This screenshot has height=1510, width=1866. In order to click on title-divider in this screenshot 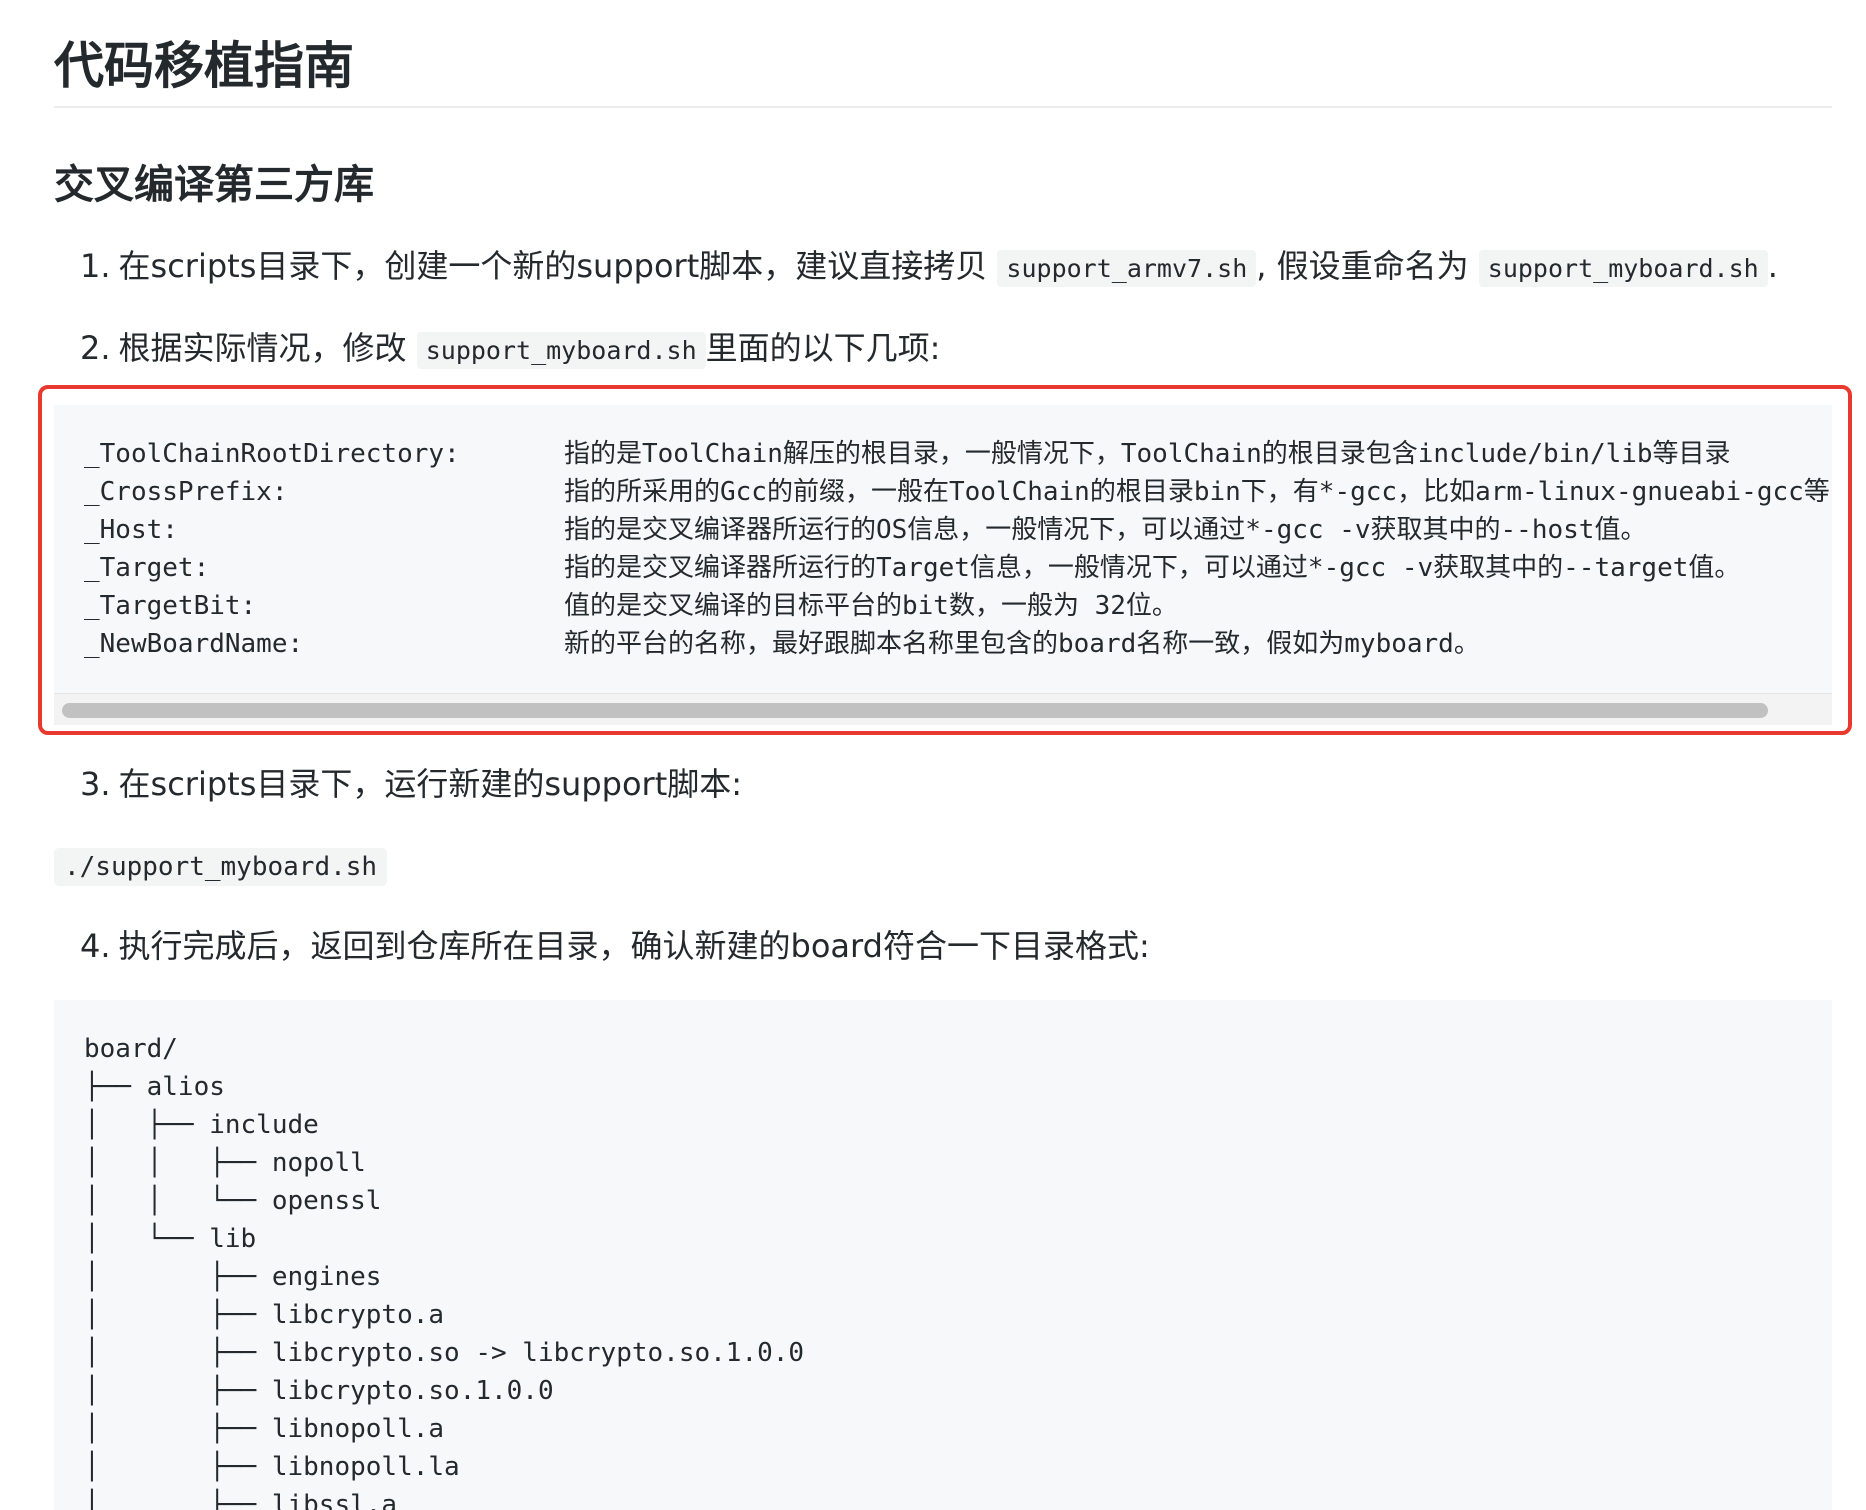, I will do `click(943, 107)`.